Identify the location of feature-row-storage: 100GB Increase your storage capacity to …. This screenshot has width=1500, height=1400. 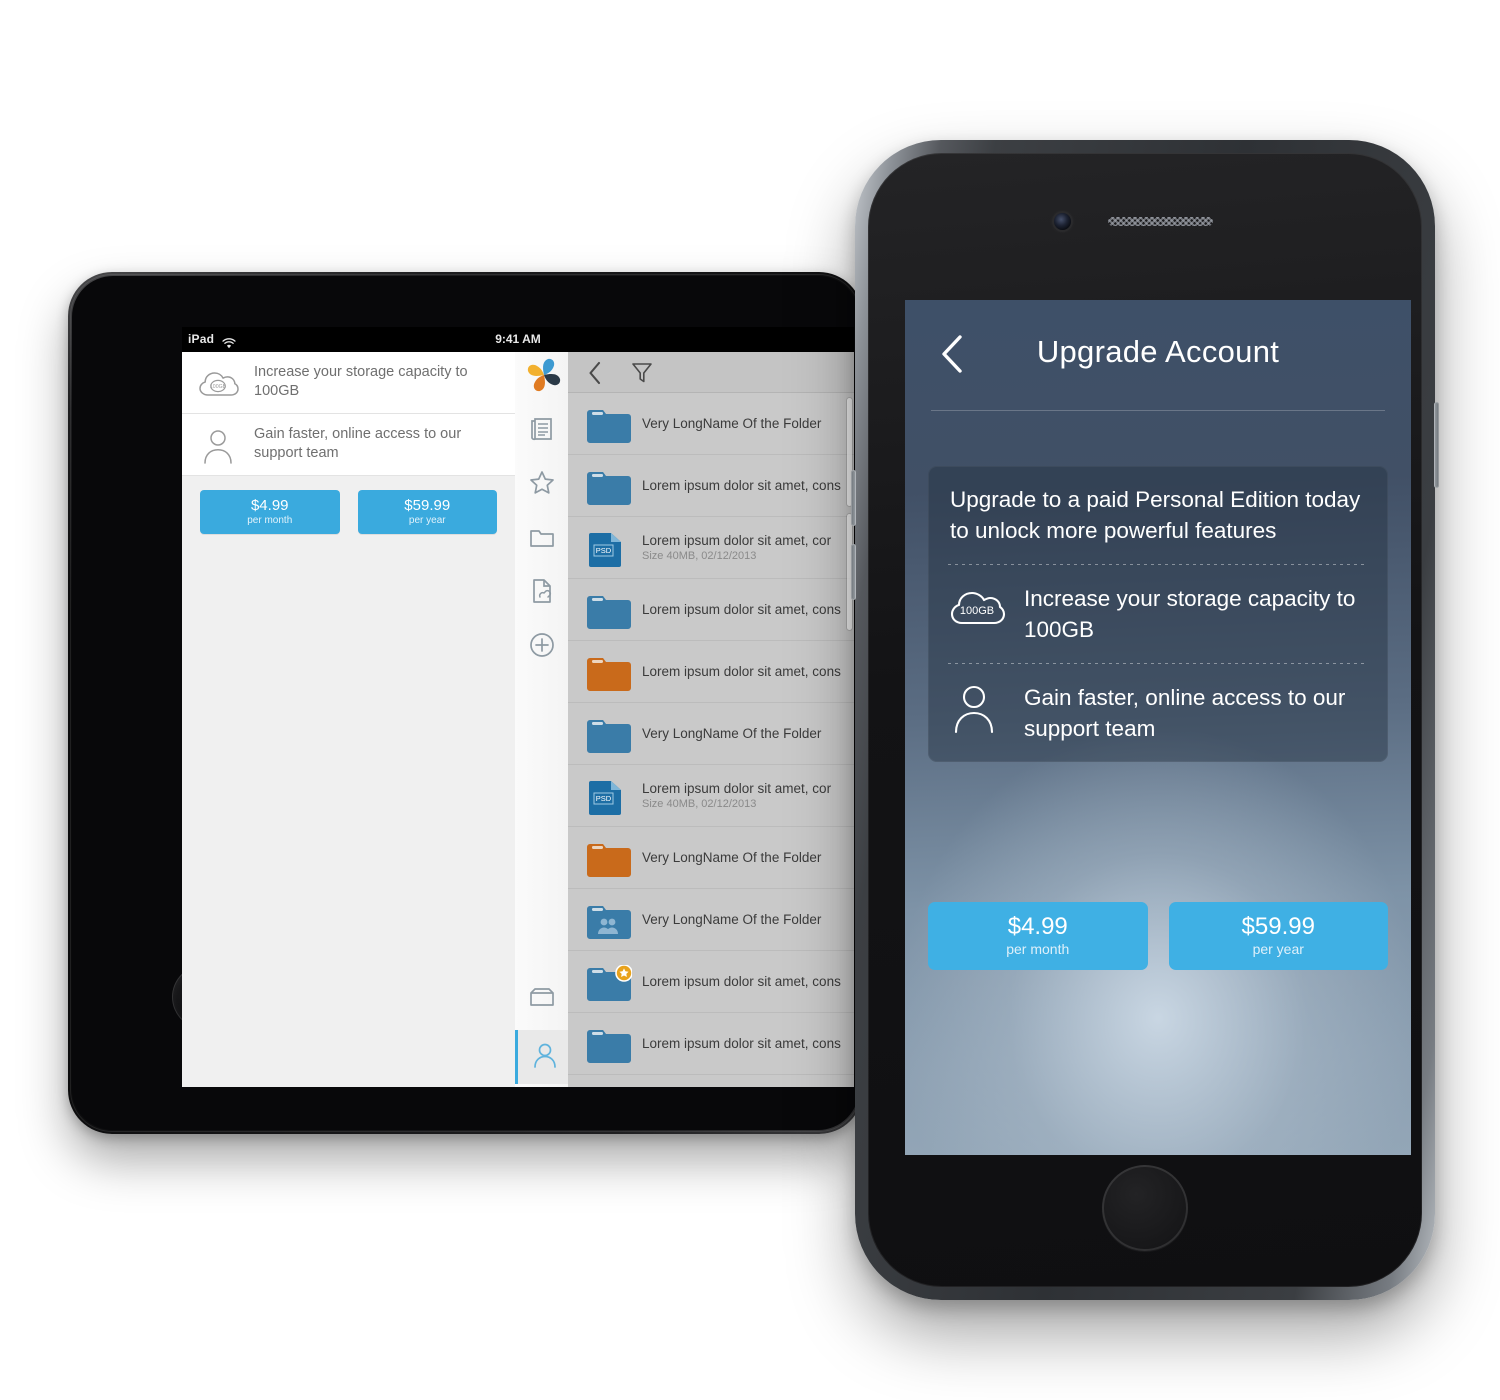
(1158, 614).